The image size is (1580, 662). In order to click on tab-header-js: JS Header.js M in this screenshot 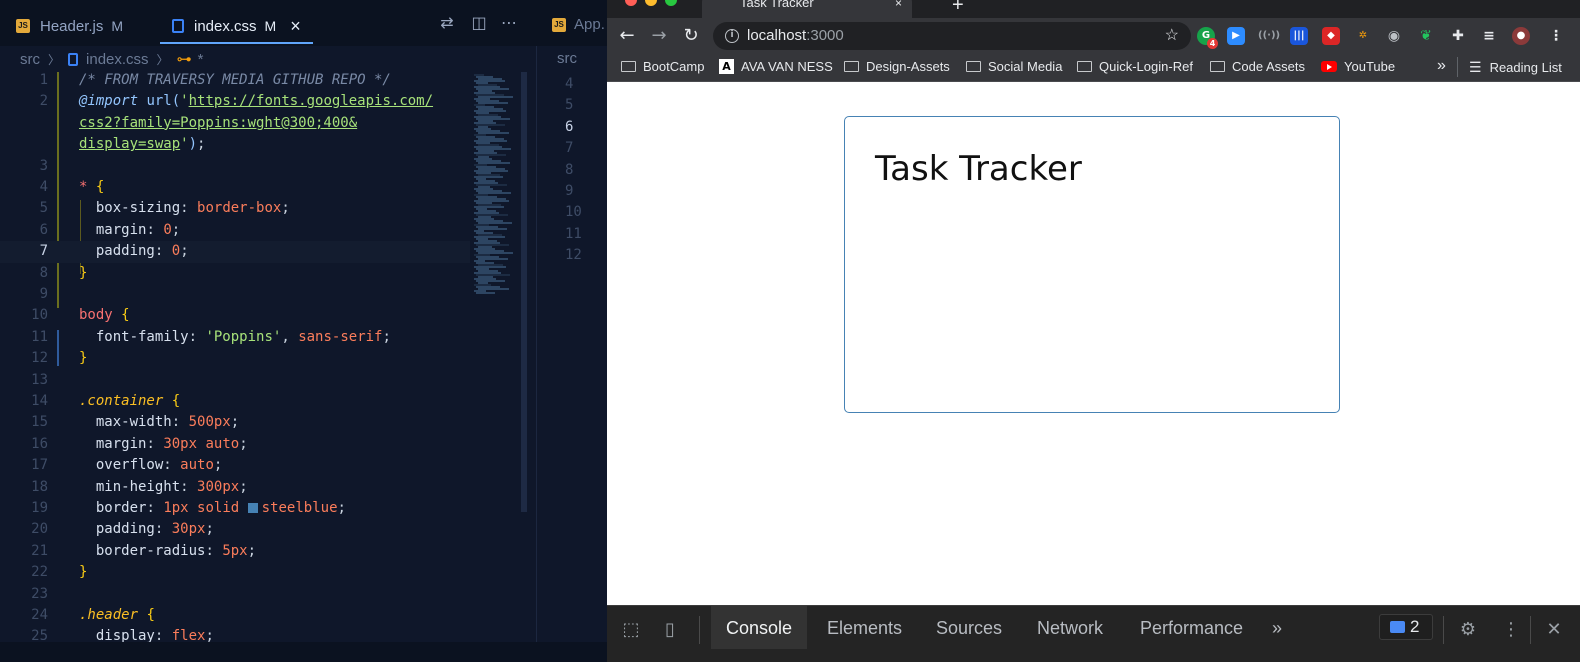, I will do `click(69, 26)`.